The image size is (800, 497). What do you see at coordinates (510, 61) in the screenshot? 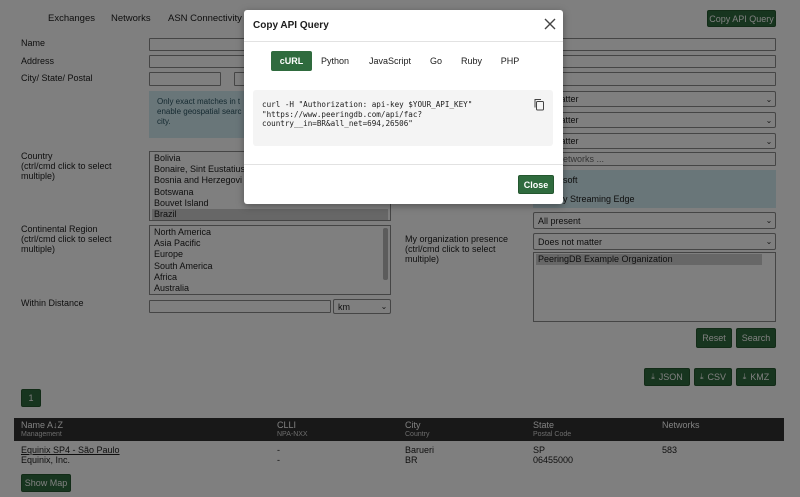
I see `tab-php: PHP` at bounding box center [510, 61].